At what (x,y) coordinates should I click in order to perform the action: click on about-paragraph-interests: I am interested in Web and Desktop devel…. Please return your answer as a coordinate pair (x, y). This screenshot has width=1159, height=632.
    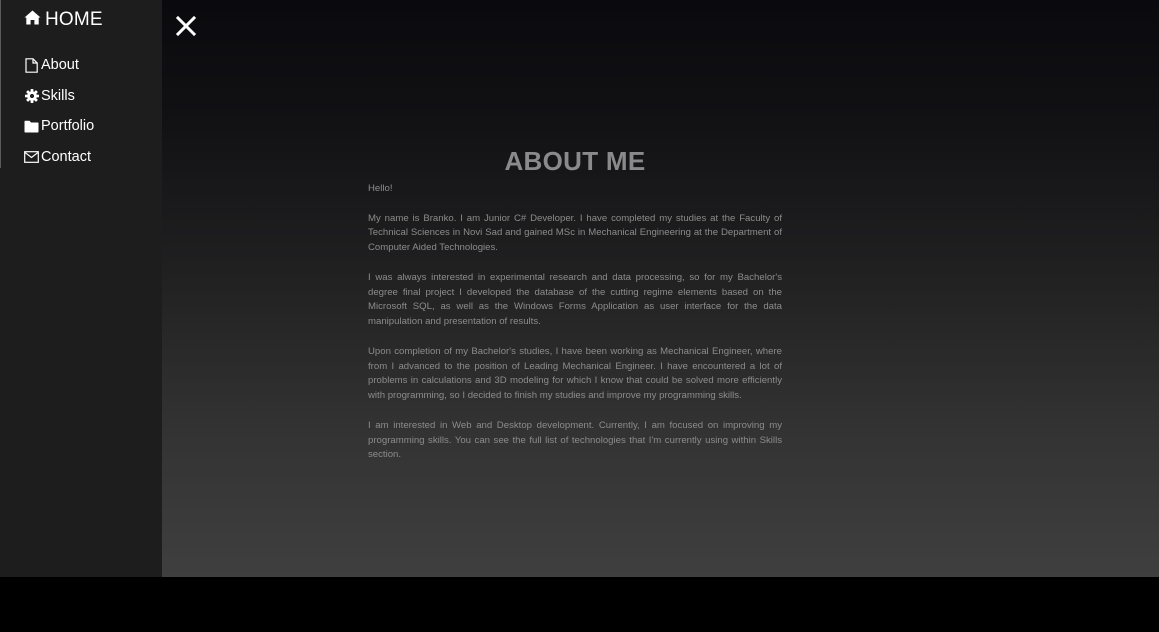
    Looking at the image, I should click on (575, 440).